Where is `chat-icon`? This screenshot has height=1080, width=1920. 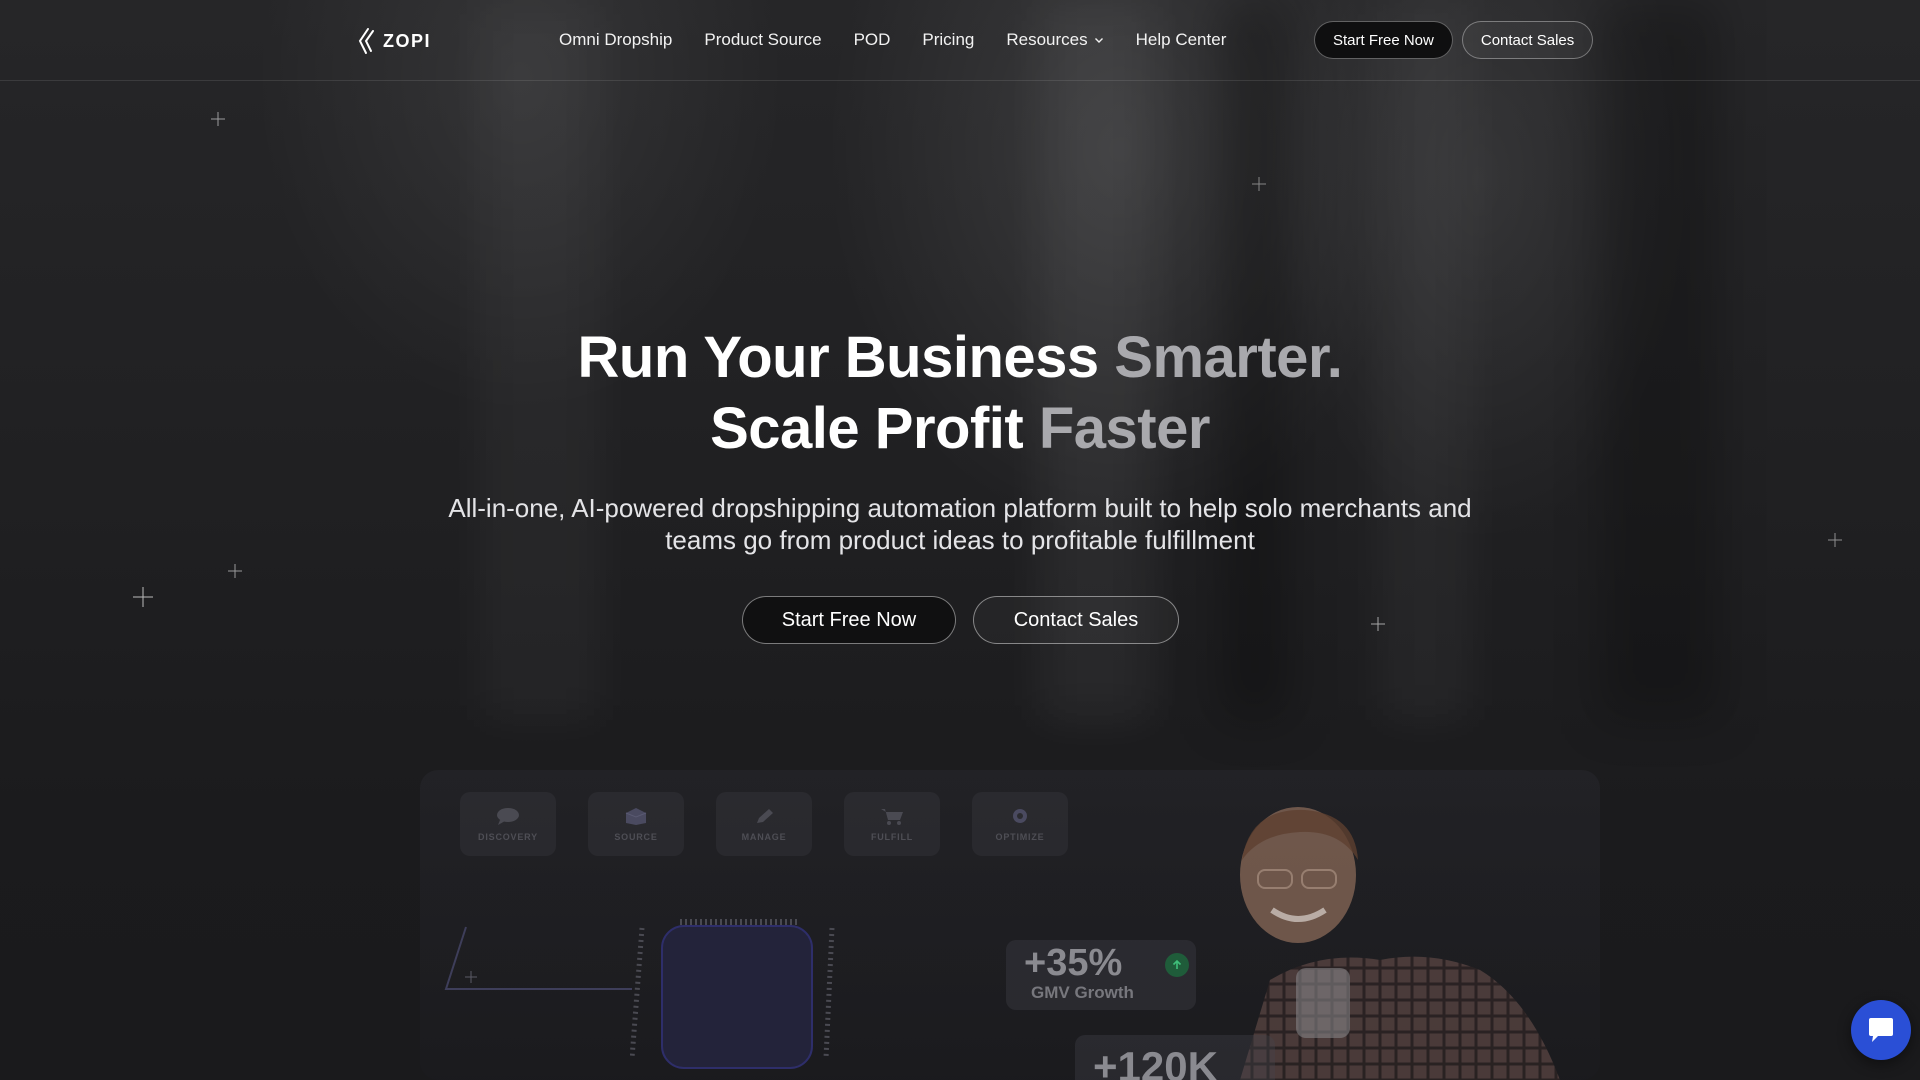 chat-icon is located at coordinates (1881, 1030).